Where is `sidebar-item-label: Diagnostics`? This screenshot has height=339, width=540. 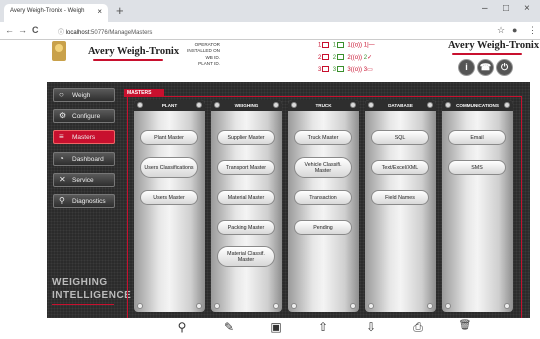
sidebar-item-label: Diagnostics is located at coordinates (89, 201).